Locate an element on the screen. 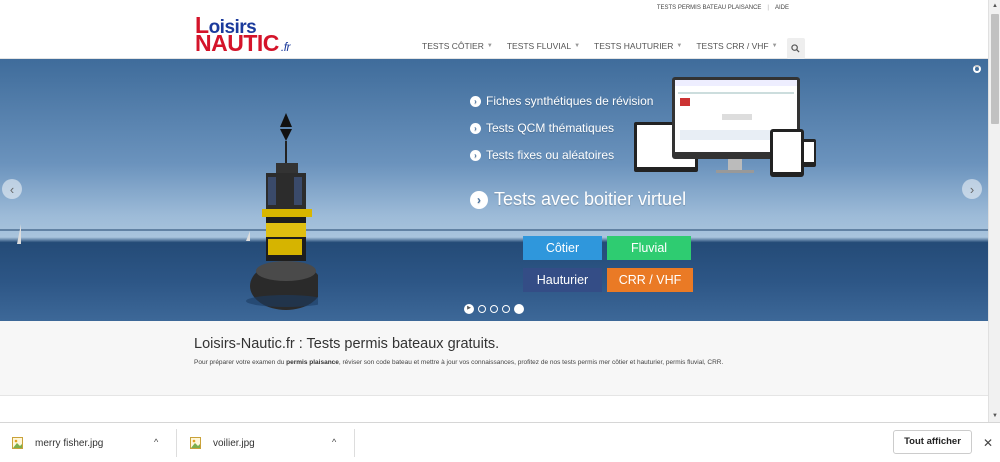 The width and height of the screenshot is (1000, 462). close-icon: ✕ is located at coordinates (988, 443).